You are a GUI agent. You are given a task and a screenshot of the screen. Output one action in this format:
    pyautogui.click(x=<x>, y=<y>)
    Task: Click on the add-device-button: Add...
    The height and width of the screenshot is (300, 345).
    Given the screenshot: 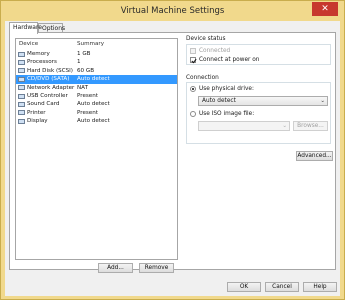 What is the action you would take?
    pyautogui.click(x=115, y=268)
    